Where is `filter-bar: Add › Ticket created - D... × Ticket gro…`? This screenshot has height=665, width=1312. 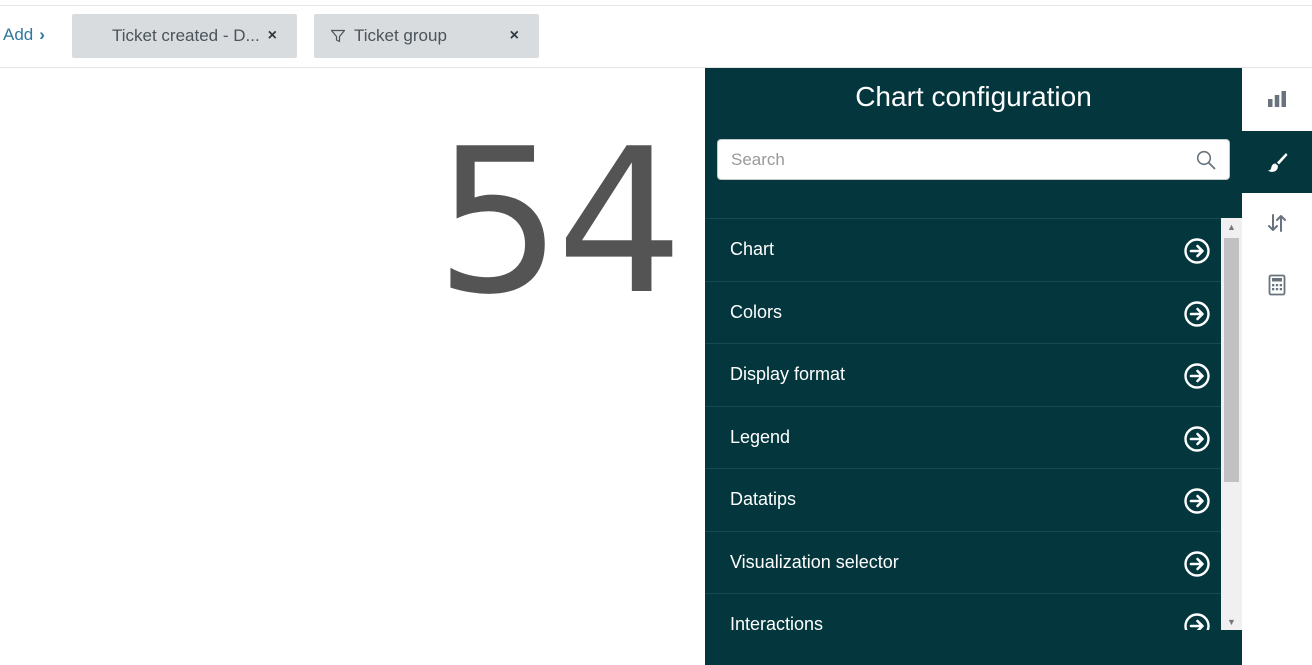
filter-bar: Add › Ticket created - D... × Ticket gro… is located at coordinates (656, 37).